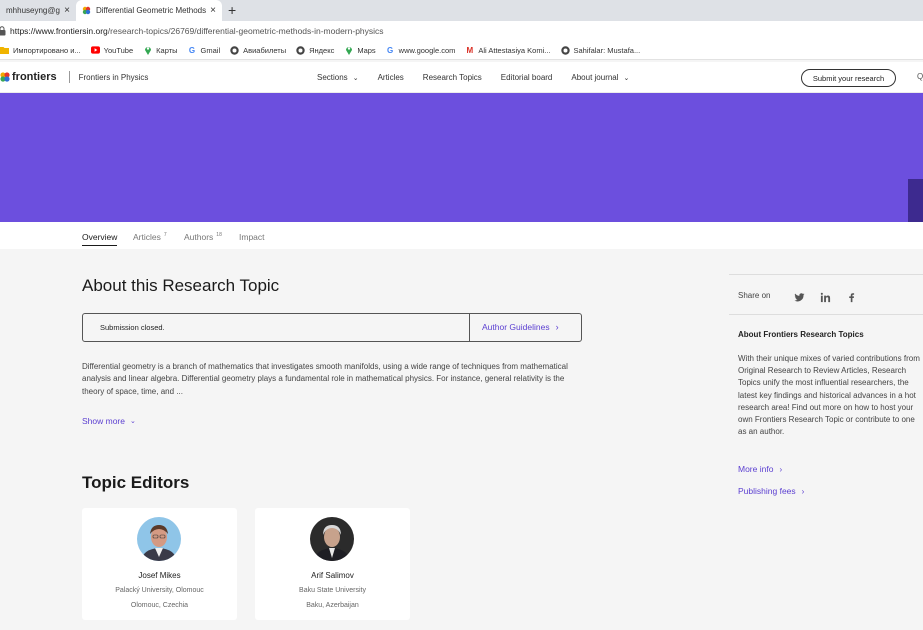  I want to click on guidelines-label: Author Guidelines, so click(516, 327).